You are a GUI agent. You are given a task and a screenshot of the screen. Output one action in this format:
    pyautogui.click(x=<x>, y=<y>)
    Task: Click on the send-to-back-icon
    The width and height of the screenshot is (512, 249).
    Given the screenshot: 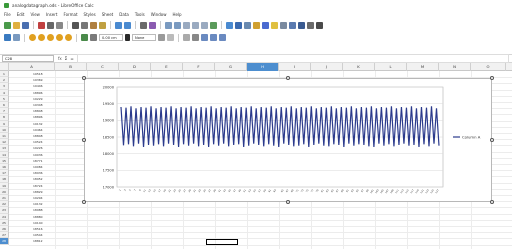 What is the action you would take?
    pyautogui.click(x=59, y=37)
    